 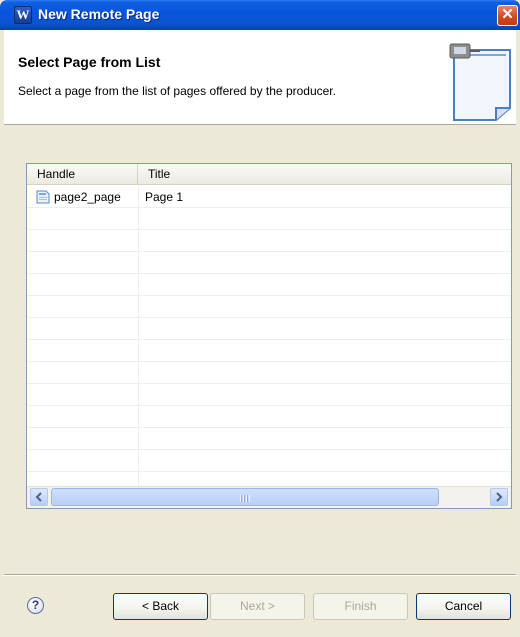 What do you see at coordinates (480, 82) in the screenshot?
I see `new-page-wizard-icon` at bounding box center [480, 82].